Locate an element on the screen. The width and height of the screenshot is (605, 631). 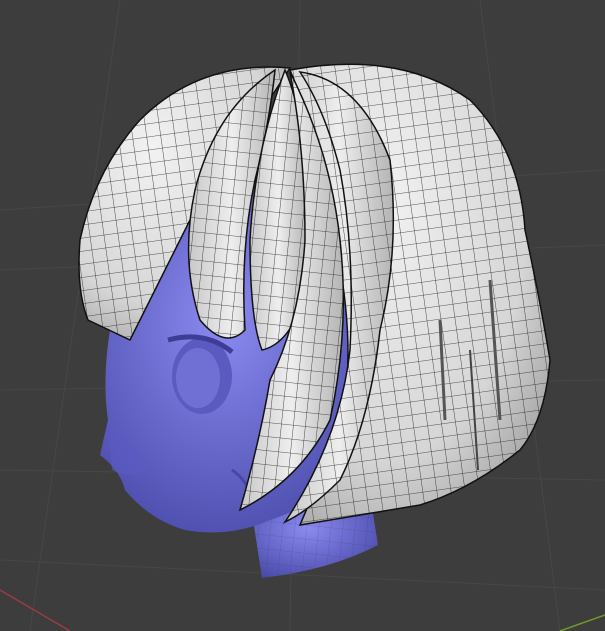
y-axis-line is located at coordinates (582, 622).